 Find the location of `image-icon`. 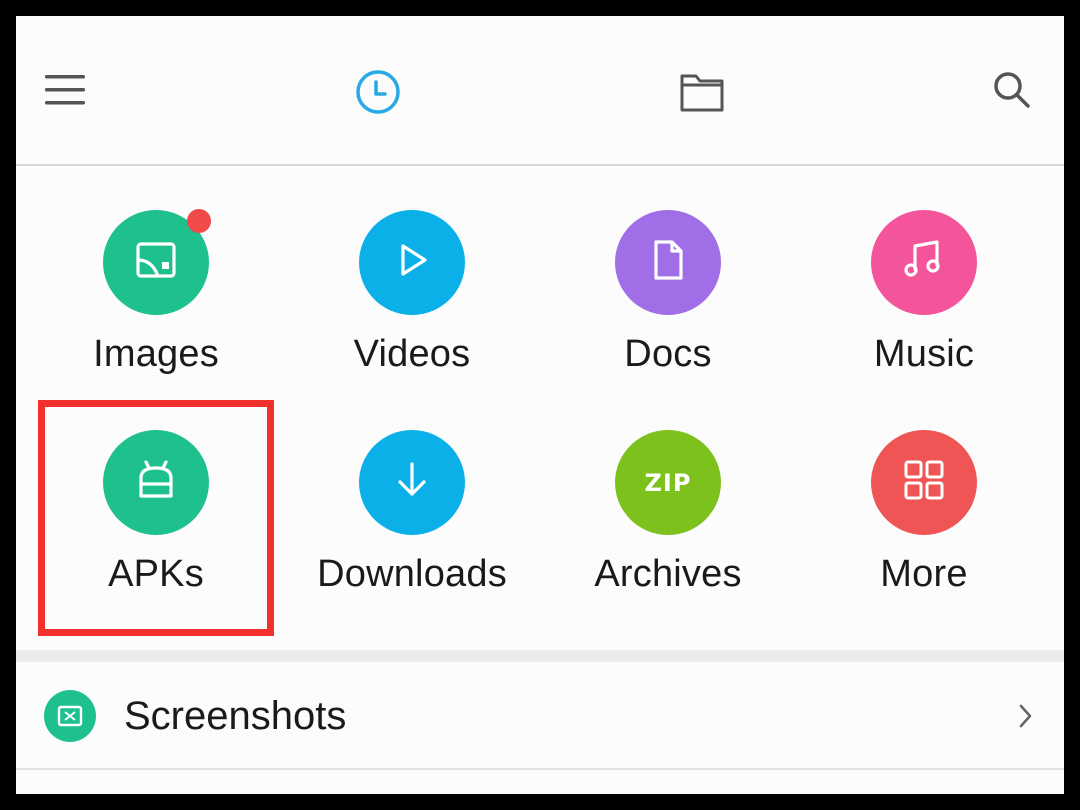

image-icon is located at coordinates (156, 262).